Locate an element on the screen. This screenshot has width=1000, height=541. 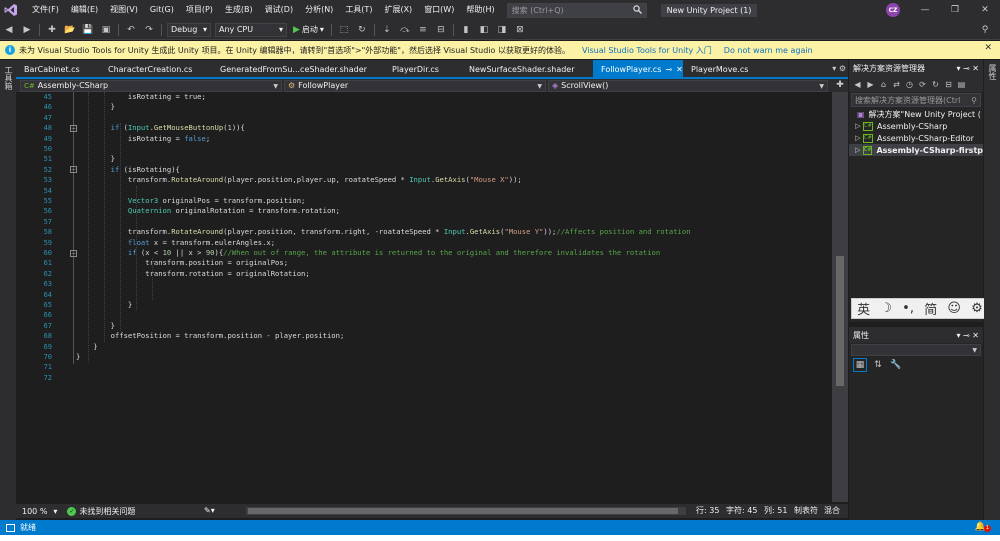
toolbox-tab: 工具箱 is located at coordinates (8, 78).